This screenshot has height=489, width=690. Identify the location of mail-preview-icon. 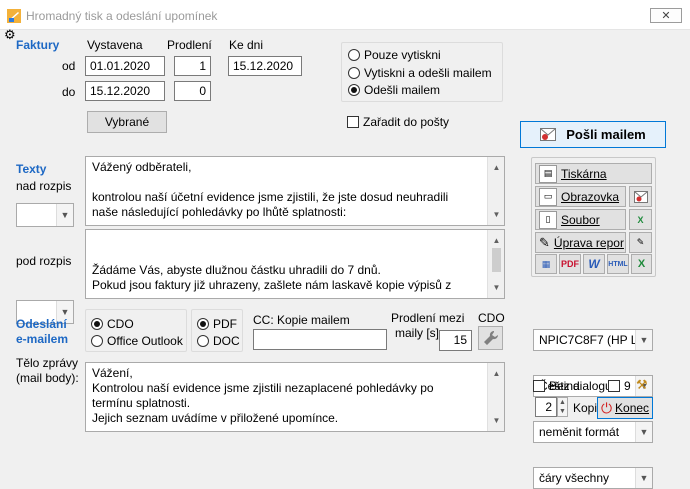
(640, 196).